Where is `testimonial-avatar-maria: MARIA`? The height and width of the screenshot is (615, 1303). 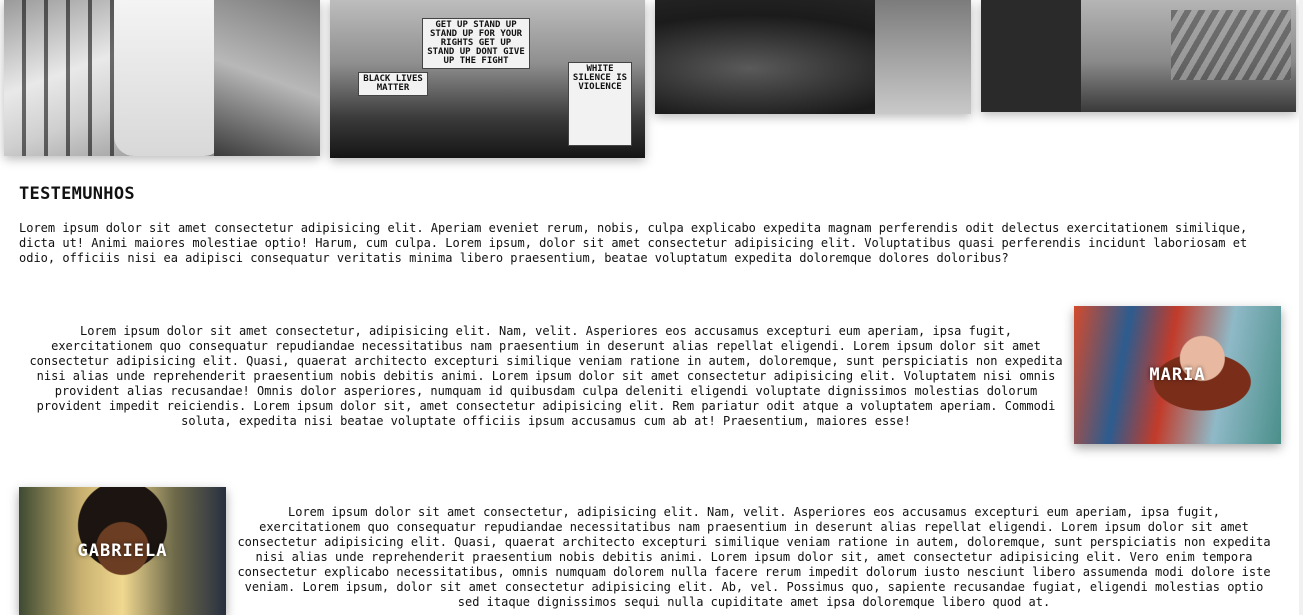
testimonial-avatar-maria: MARIA is located at coordinates (1177, 375).